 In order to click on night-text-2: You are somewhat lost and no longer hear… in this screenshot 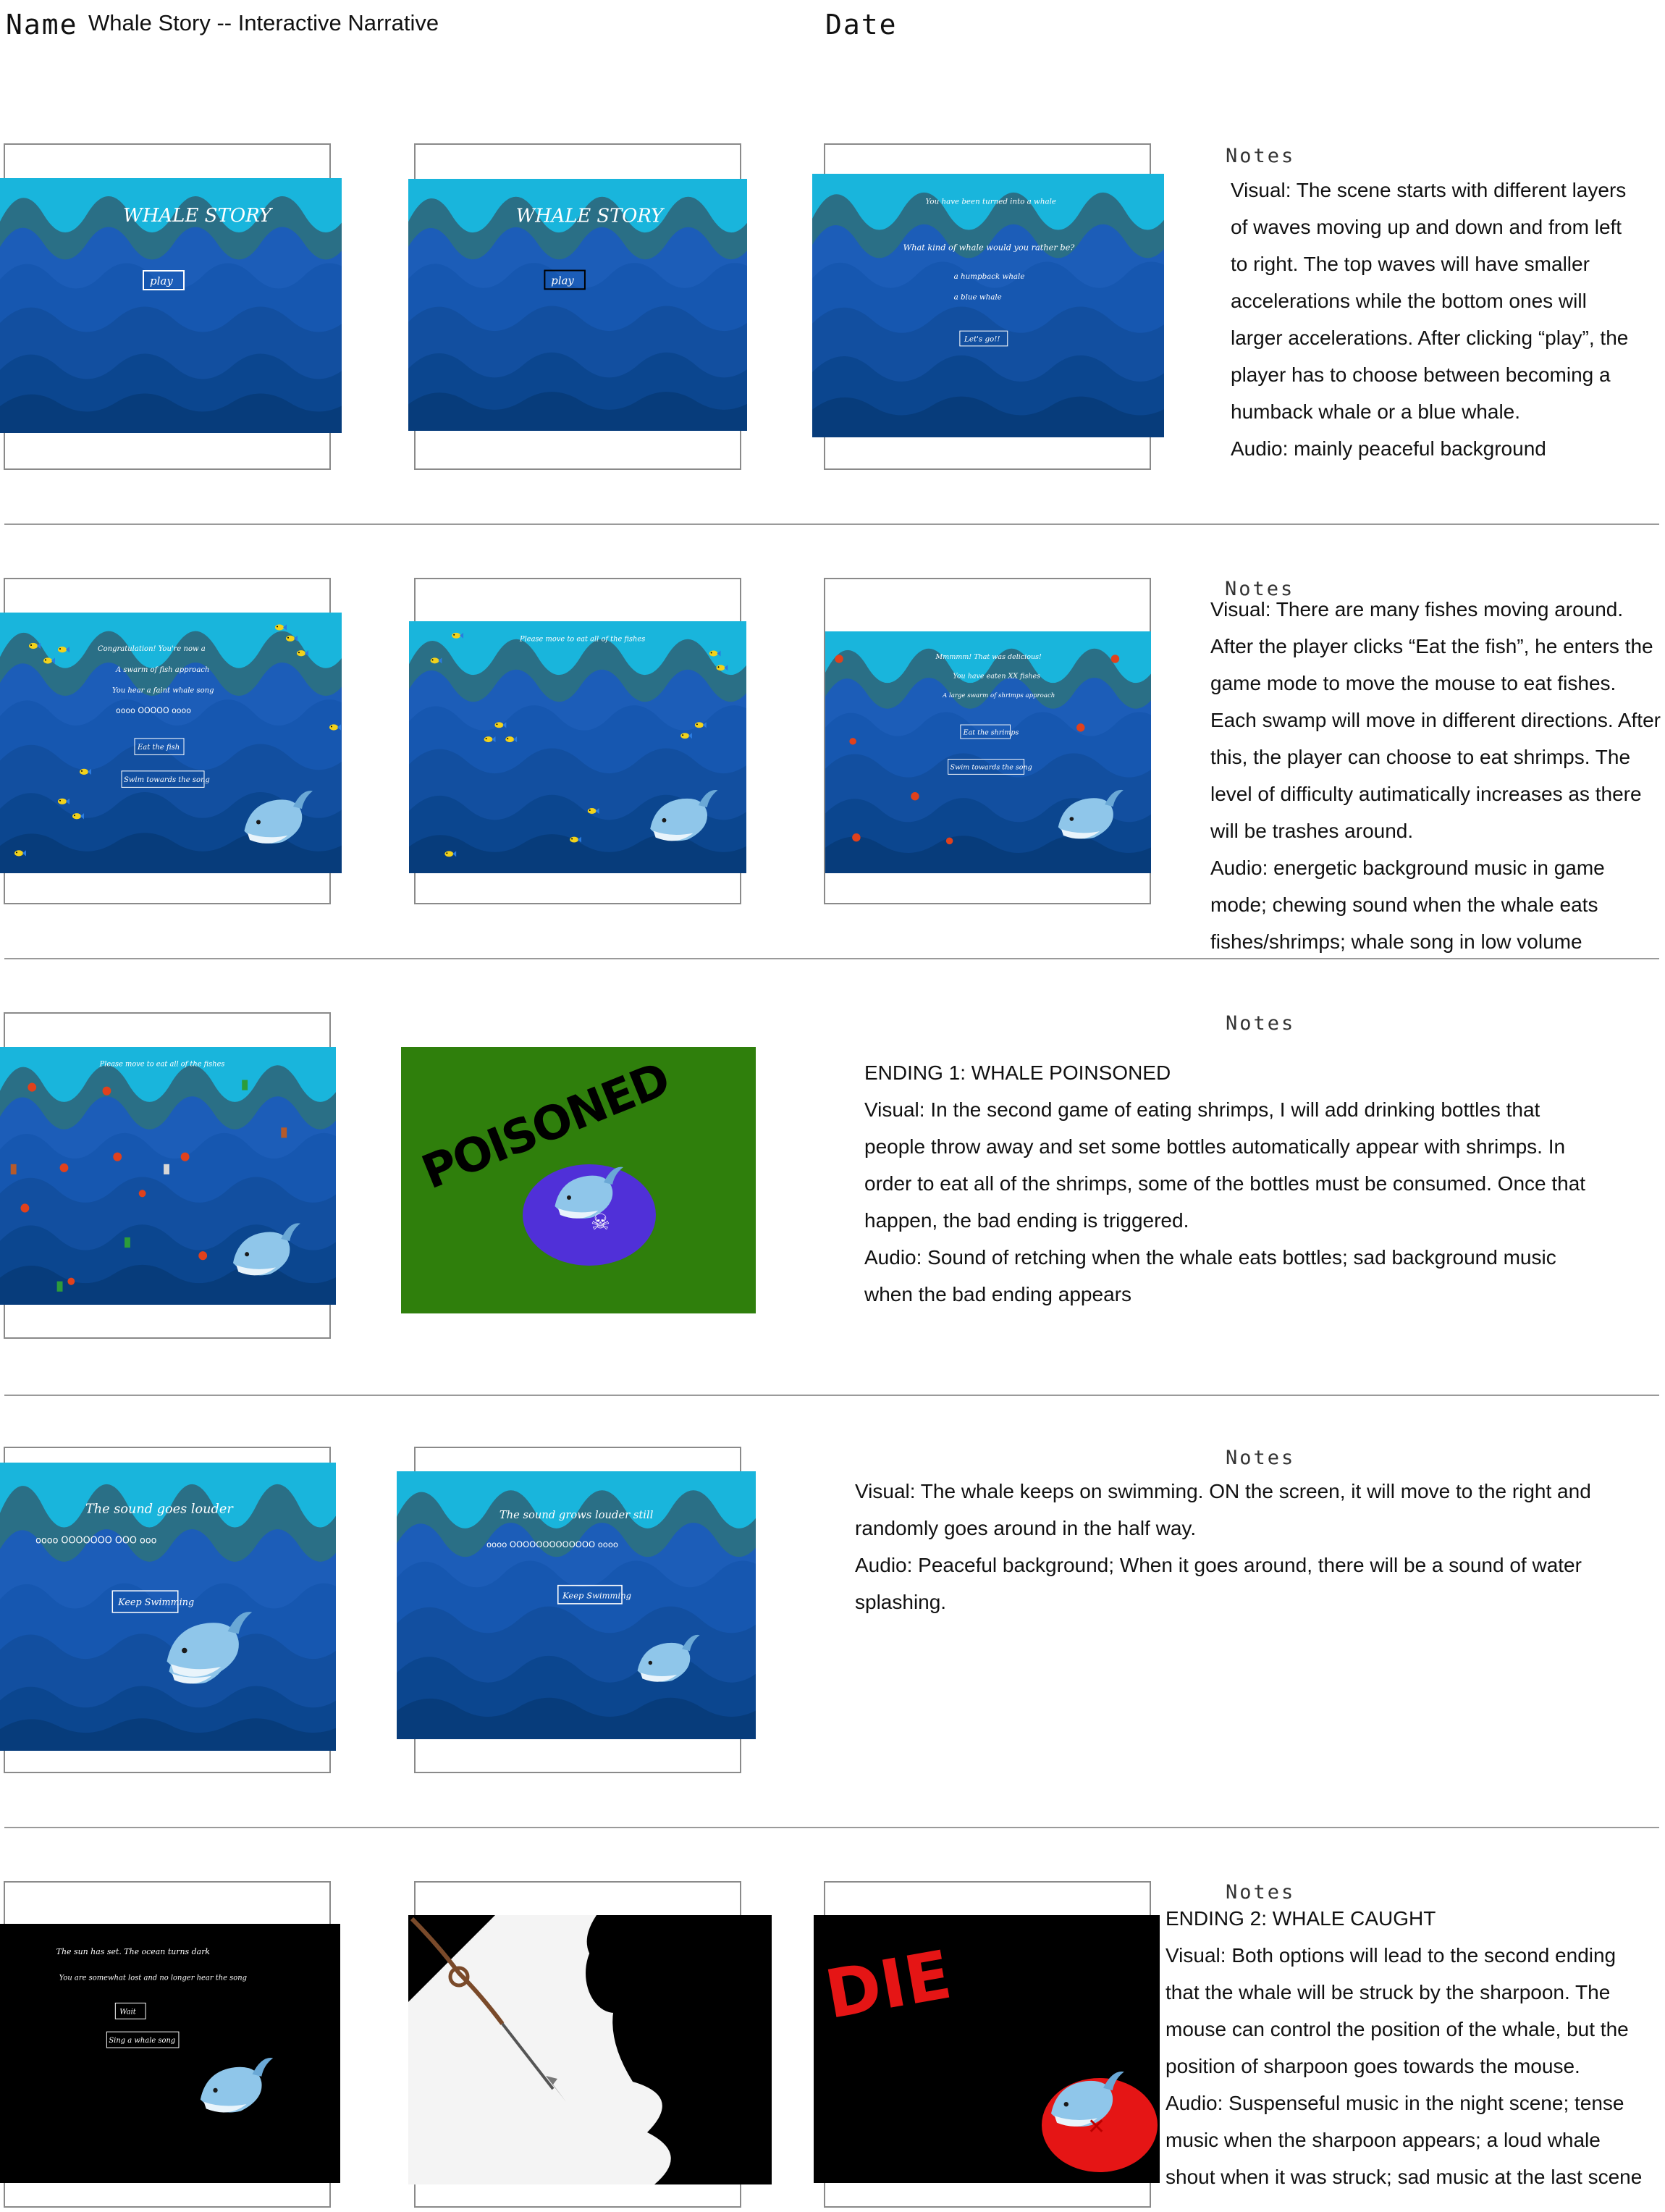, I will do `click(153, 1979)`.